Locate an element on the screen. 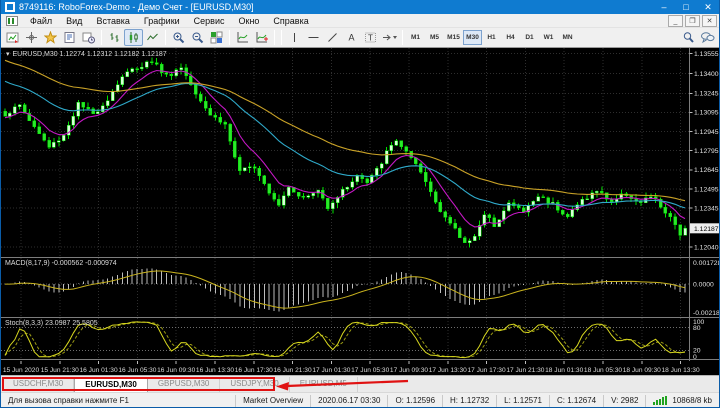  svg-text: 16 Jun 13:30 is located at coordinates (215, 370).